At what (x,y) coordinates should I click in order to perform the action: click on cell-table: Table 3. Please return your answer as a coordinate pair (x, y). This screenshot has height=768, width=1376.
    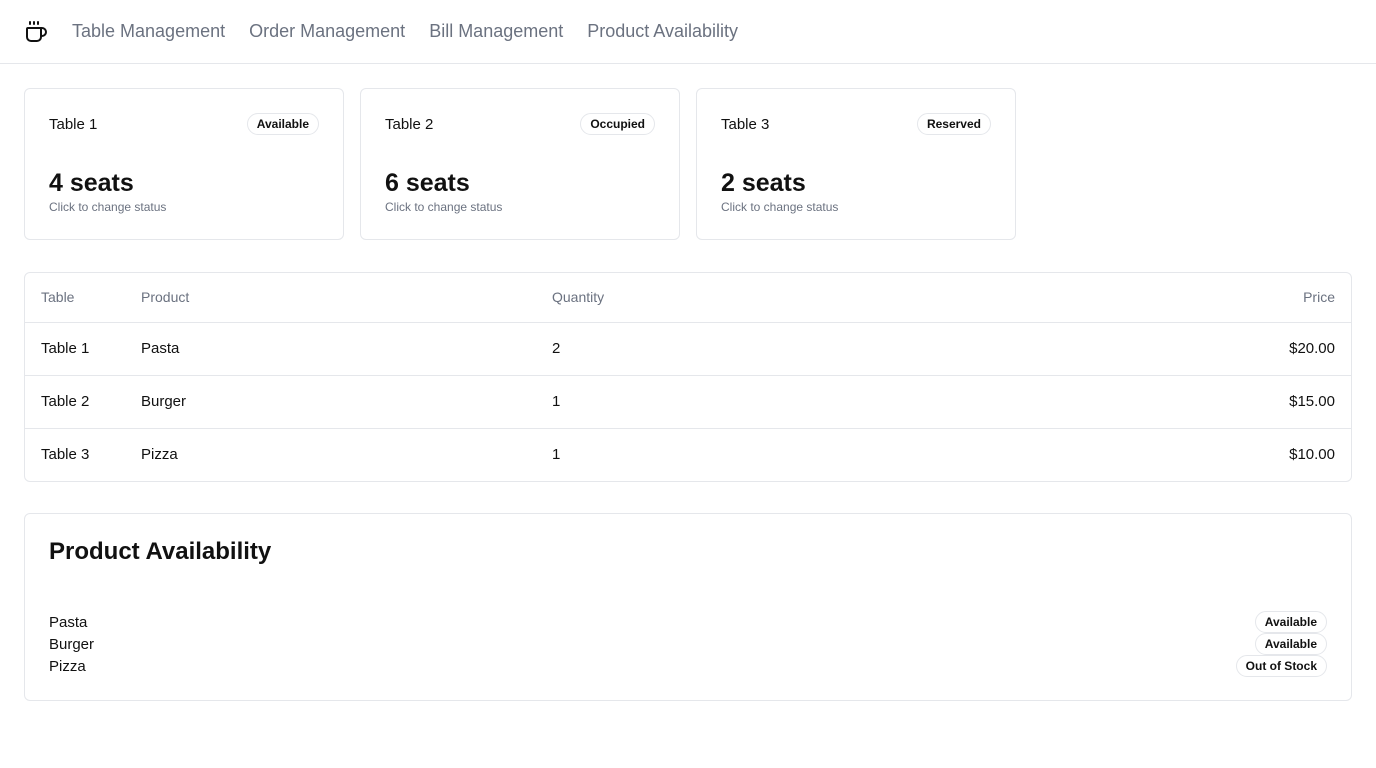
    Looking at the image, I should click on (65, 455).